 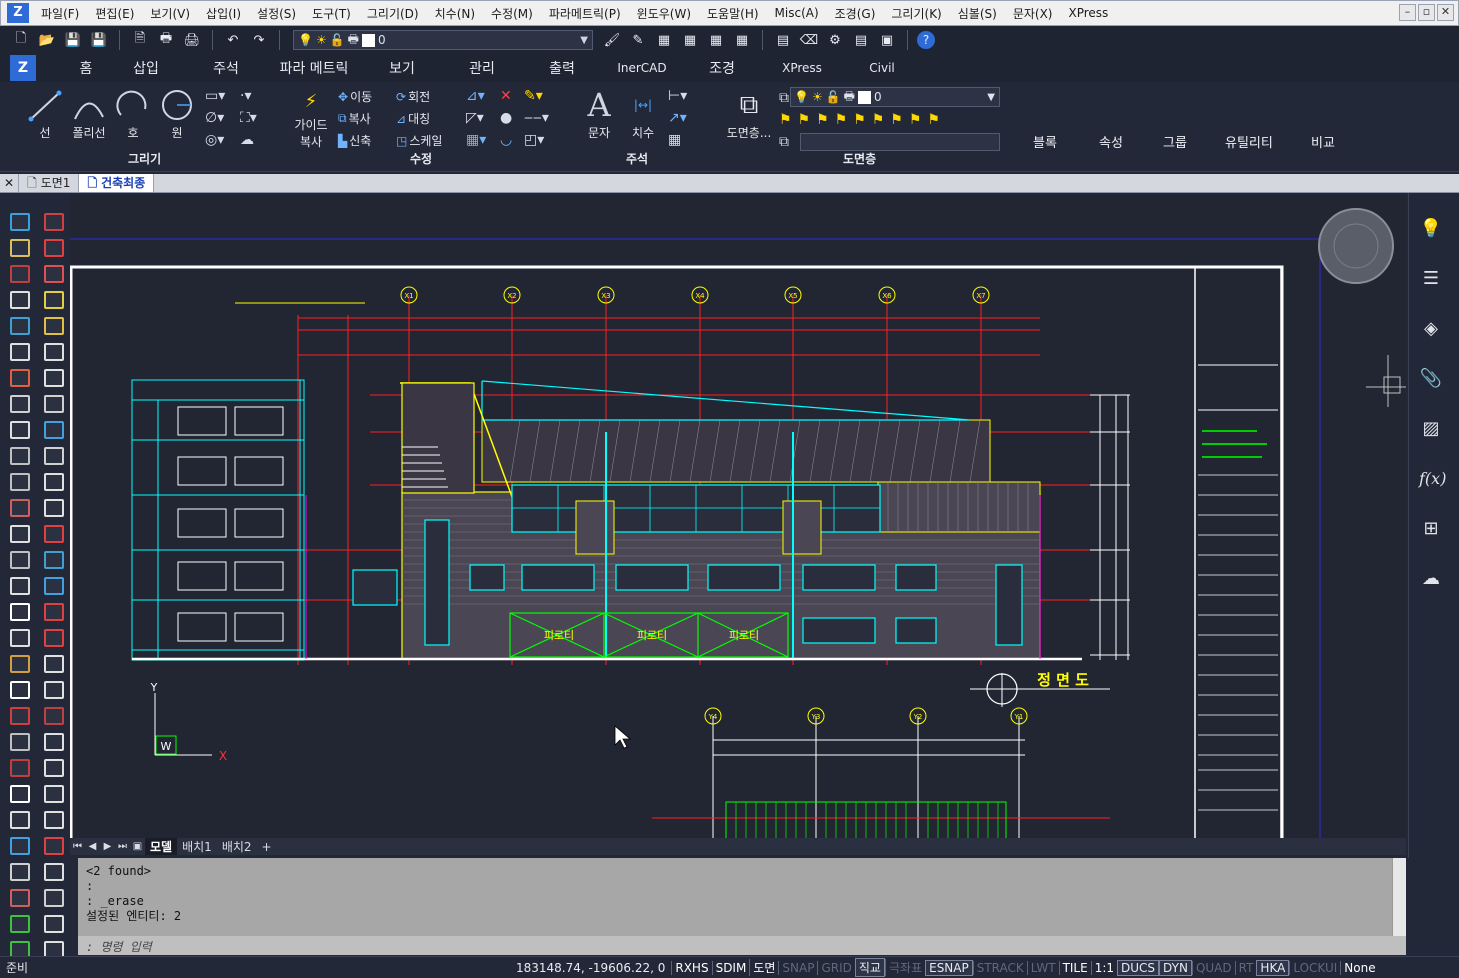 I want to click on hatch-icon: ⛶▾, so click(x=248, y=118).